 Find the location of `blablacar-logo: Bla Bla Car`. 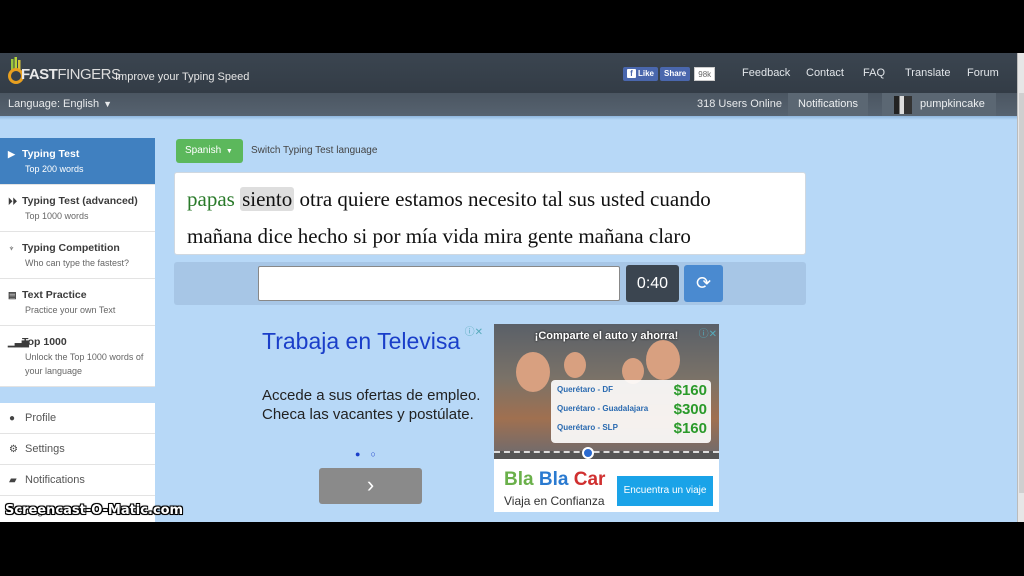

blablacar-logo: Bla Bla Car is located at coordinates (555, 479).